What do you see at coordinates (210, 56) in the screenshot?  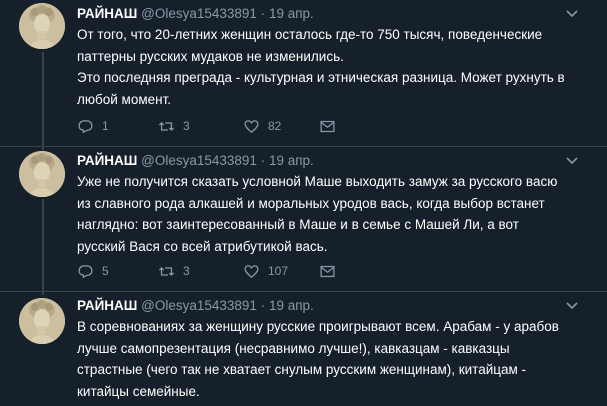 I see `tweet-text-line: паттерны русских мудаков не изменились.` at bounding box center [210, 56].